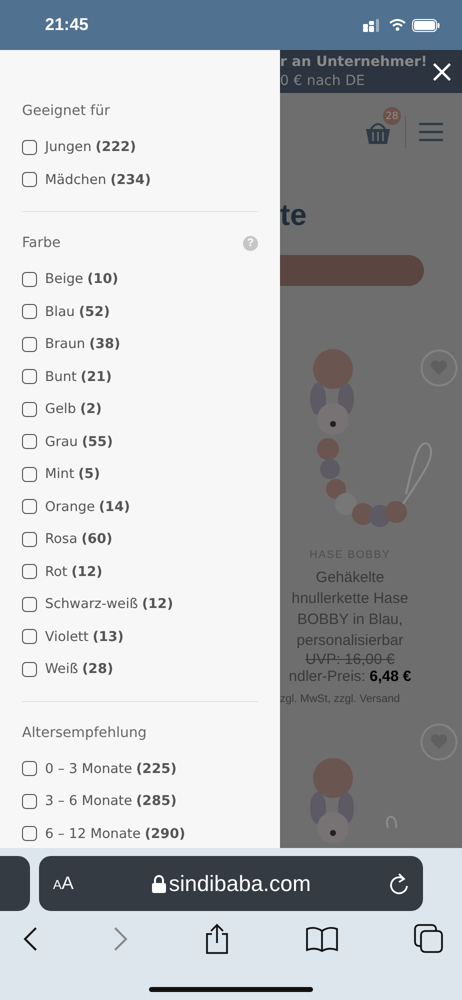  Describe the element at coordinates (79, 669) in the screenshot. I see `filter-option: Weiß (28)` at that location.